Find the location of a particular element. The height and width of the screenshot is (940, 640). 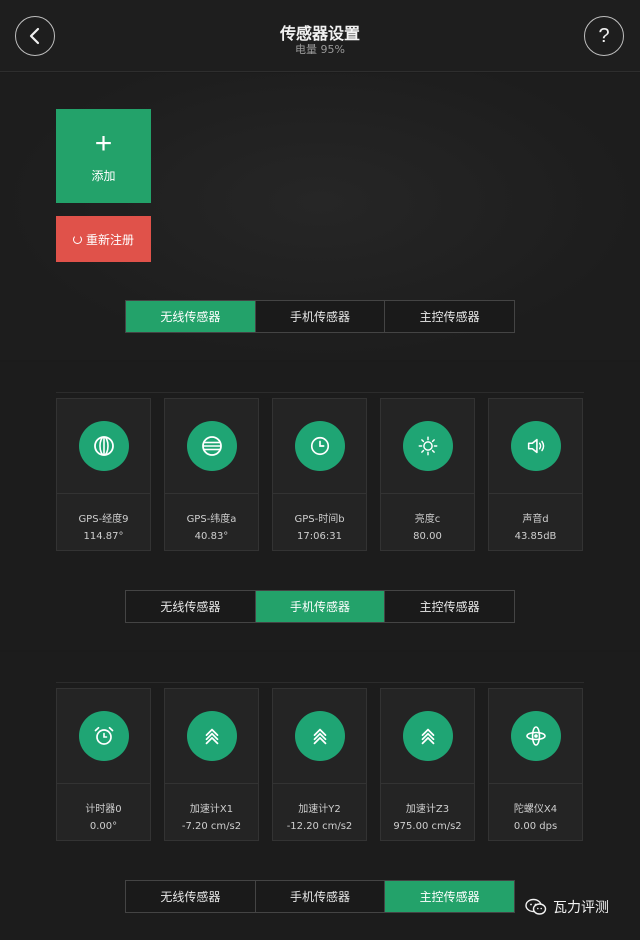

add-sensor-button: + 添加 is located at coordinates (103, 156).